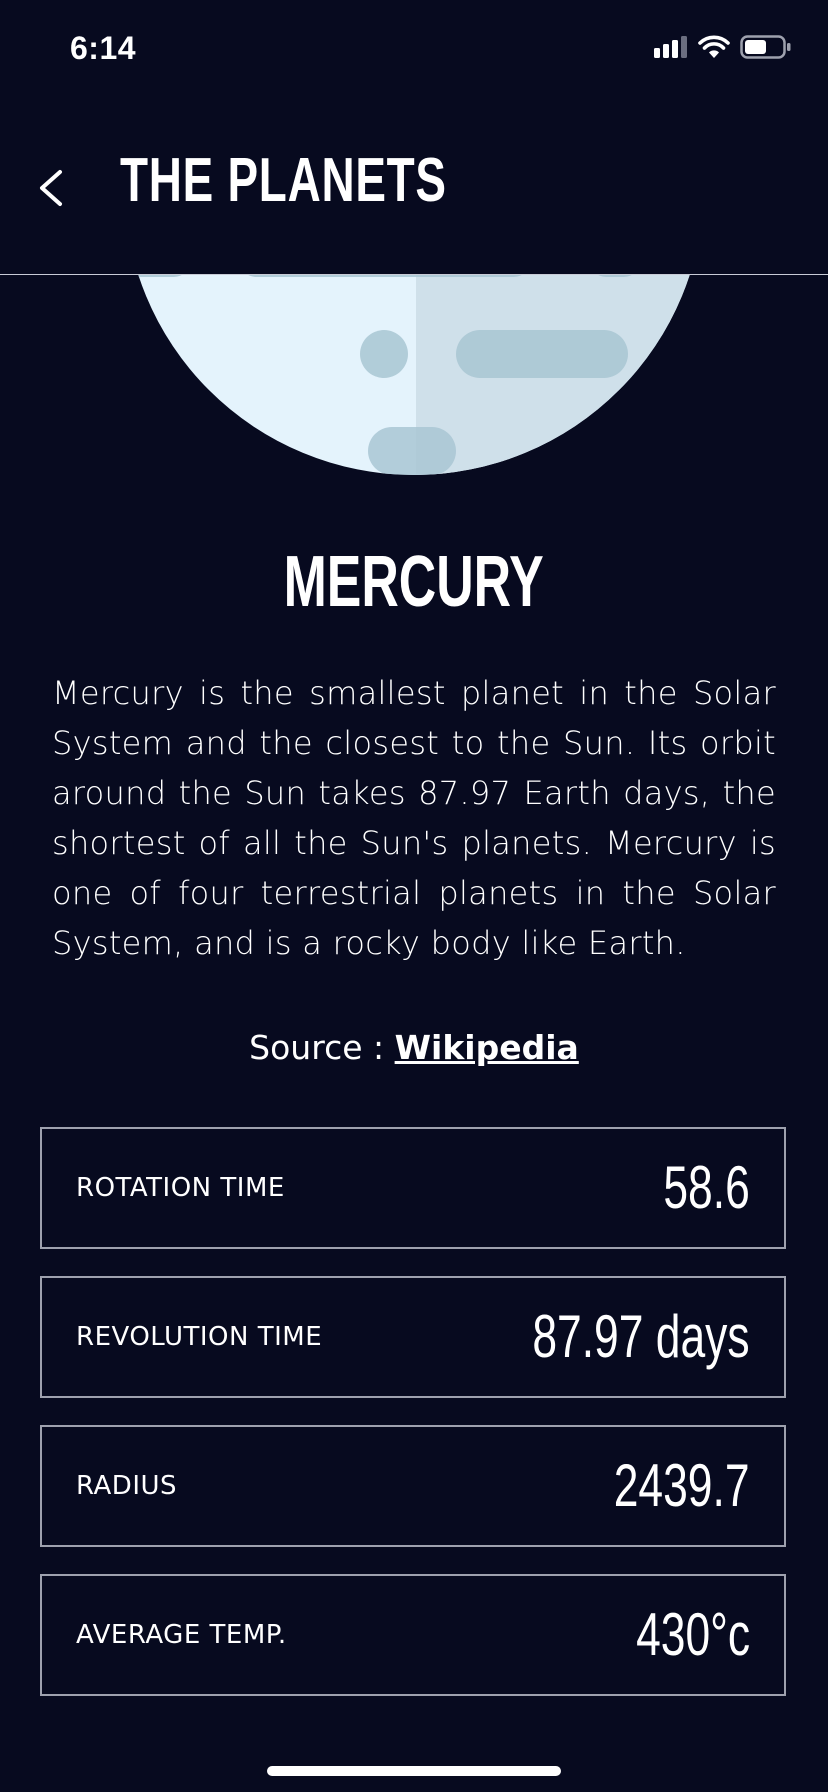 The width and height of the screenshot is (828, 1792). I want to click on stat-revolution-time: REVOLUTION TIME 87.97 days, so click(413, 1337).